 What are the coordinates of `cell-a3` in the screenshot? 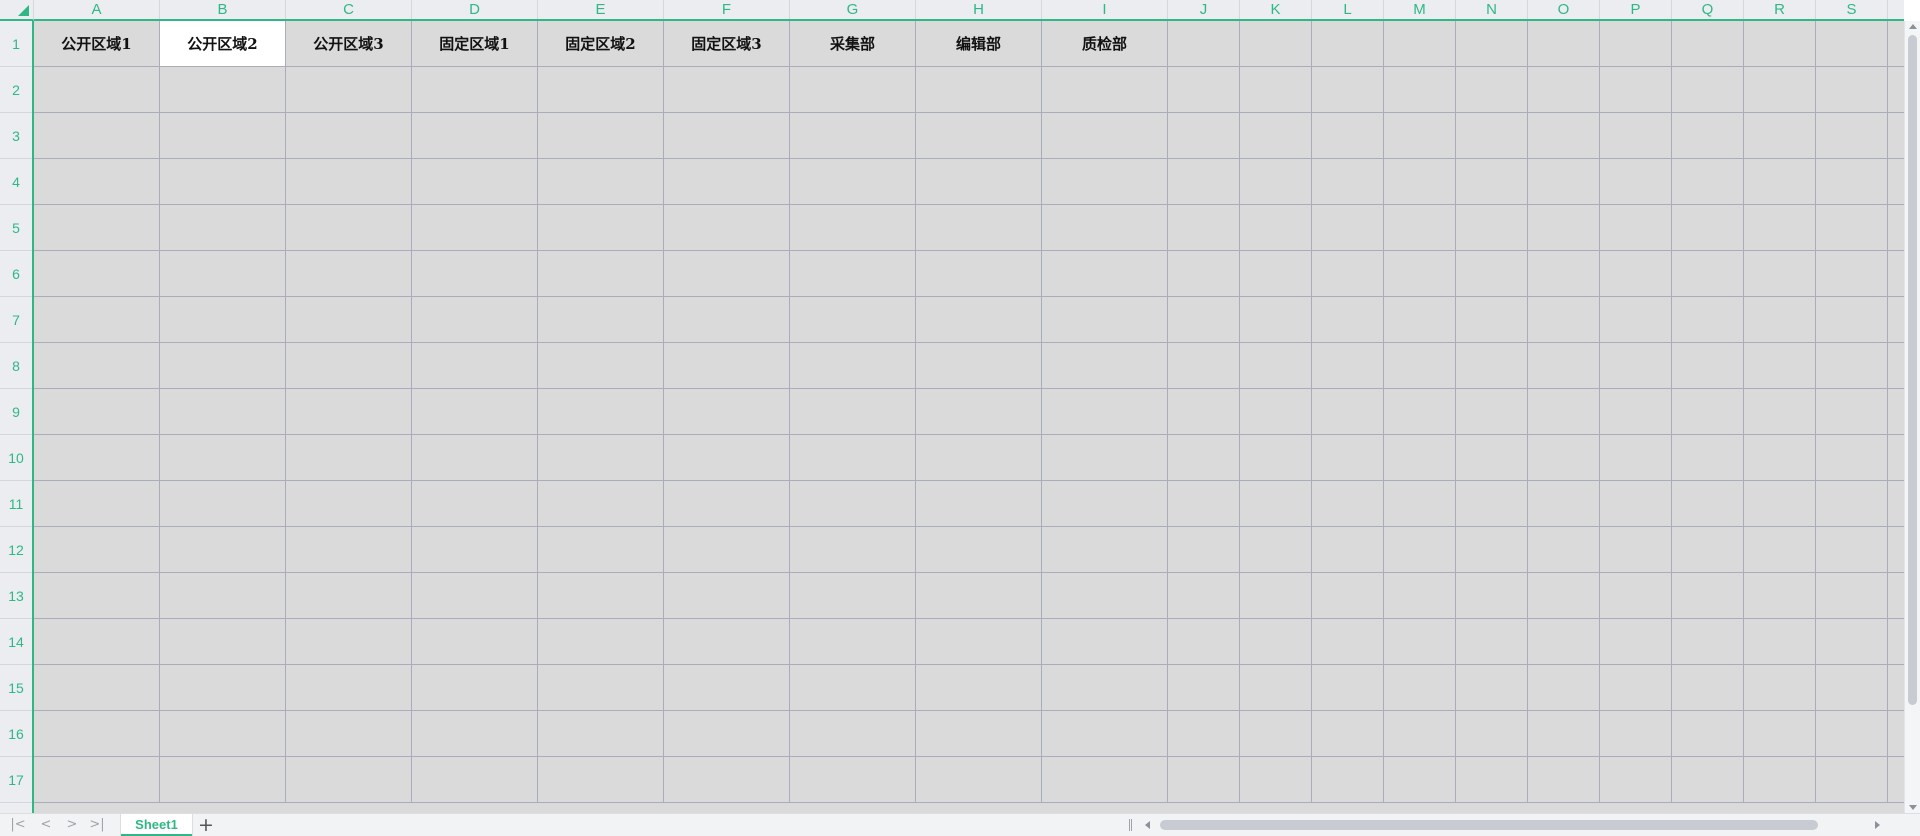 It's located at (97, 136).